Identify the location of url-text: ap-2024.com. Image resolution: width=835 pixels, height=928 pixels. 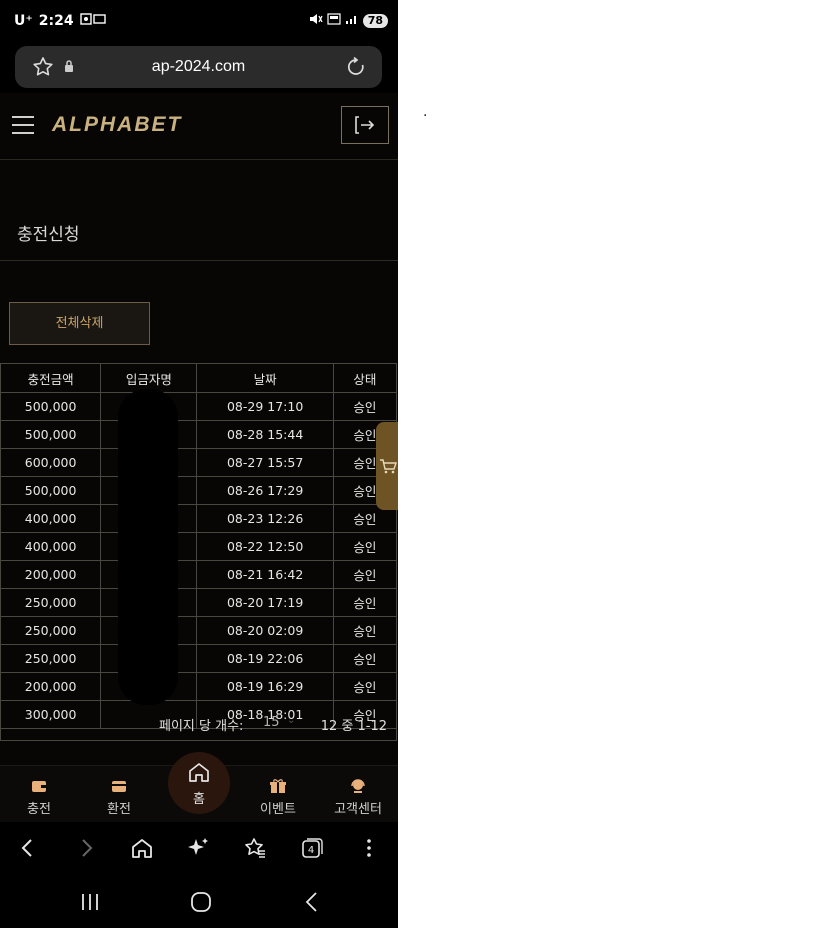
(198, 67).